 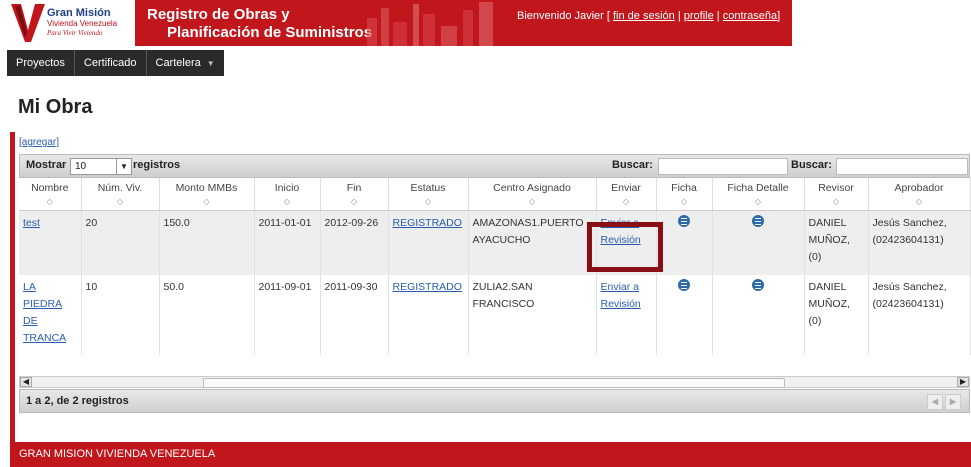 I want to click on scroll-left-icon: ◀, so click(x=26, y=382).